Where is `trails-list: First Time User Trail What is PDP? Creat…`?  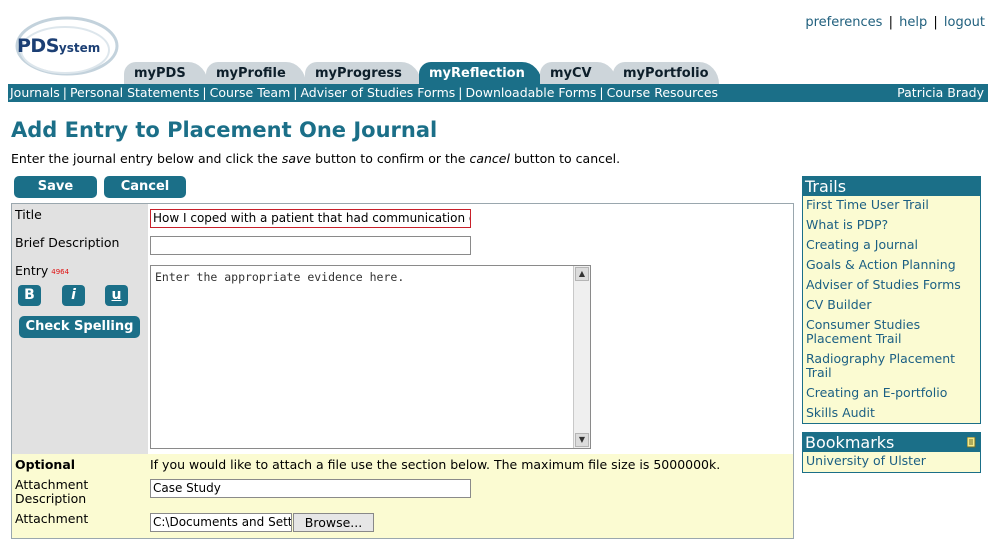 trails-list: First Time User Trail What is PDP? Creat… is located at coordinates (891, 308).